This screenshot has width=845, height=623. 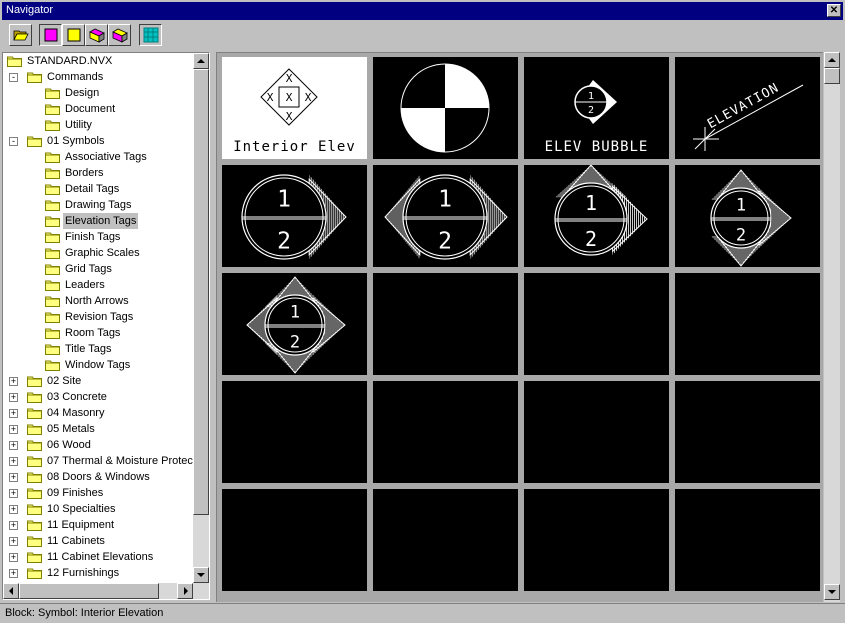 I want to click on grid-scroll-thumb, so click(x=832, y=76).